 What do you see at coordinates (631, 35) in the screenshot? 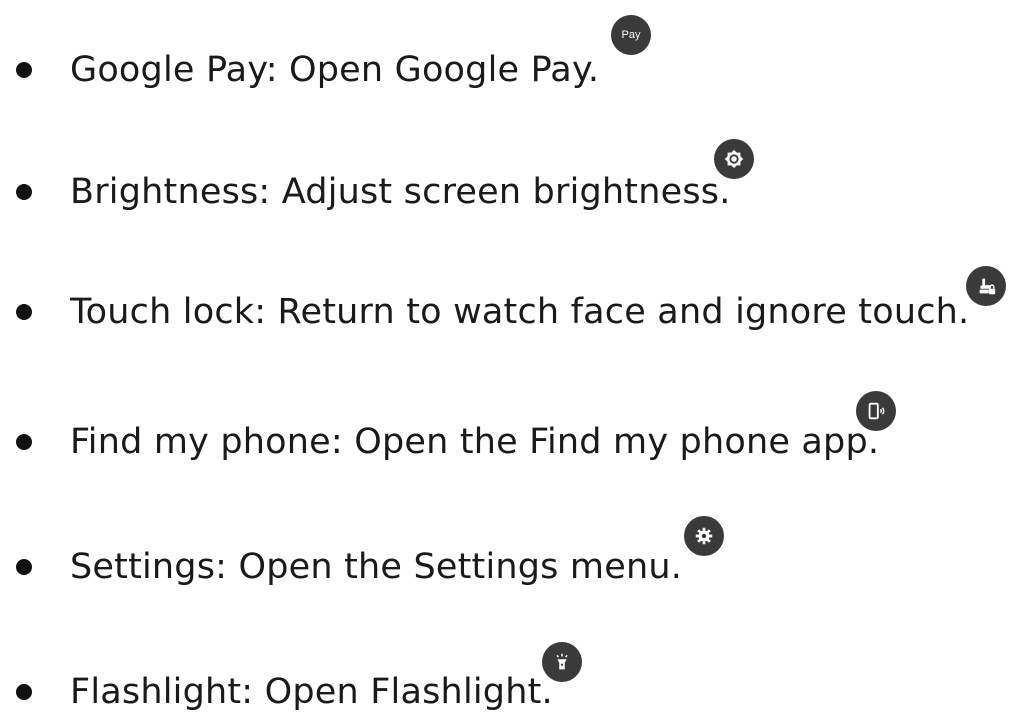
I see `pay-icon: Pay` at bounding box center [631, 35].